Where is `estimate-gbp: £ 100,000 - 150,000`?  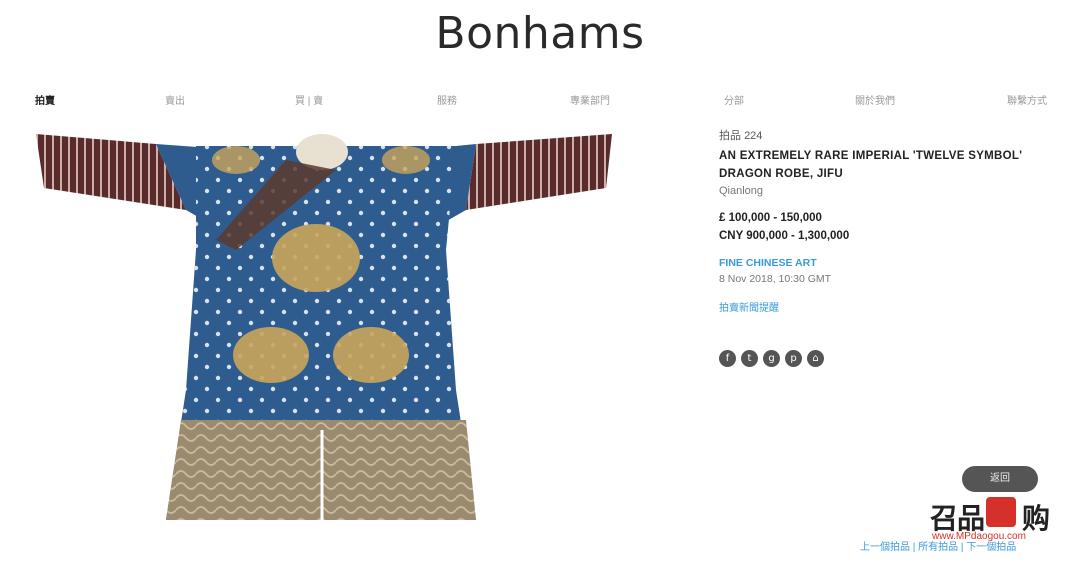
estimate-gbp: £ 100,000 - 150,000 is located at coordinates (770, 218).